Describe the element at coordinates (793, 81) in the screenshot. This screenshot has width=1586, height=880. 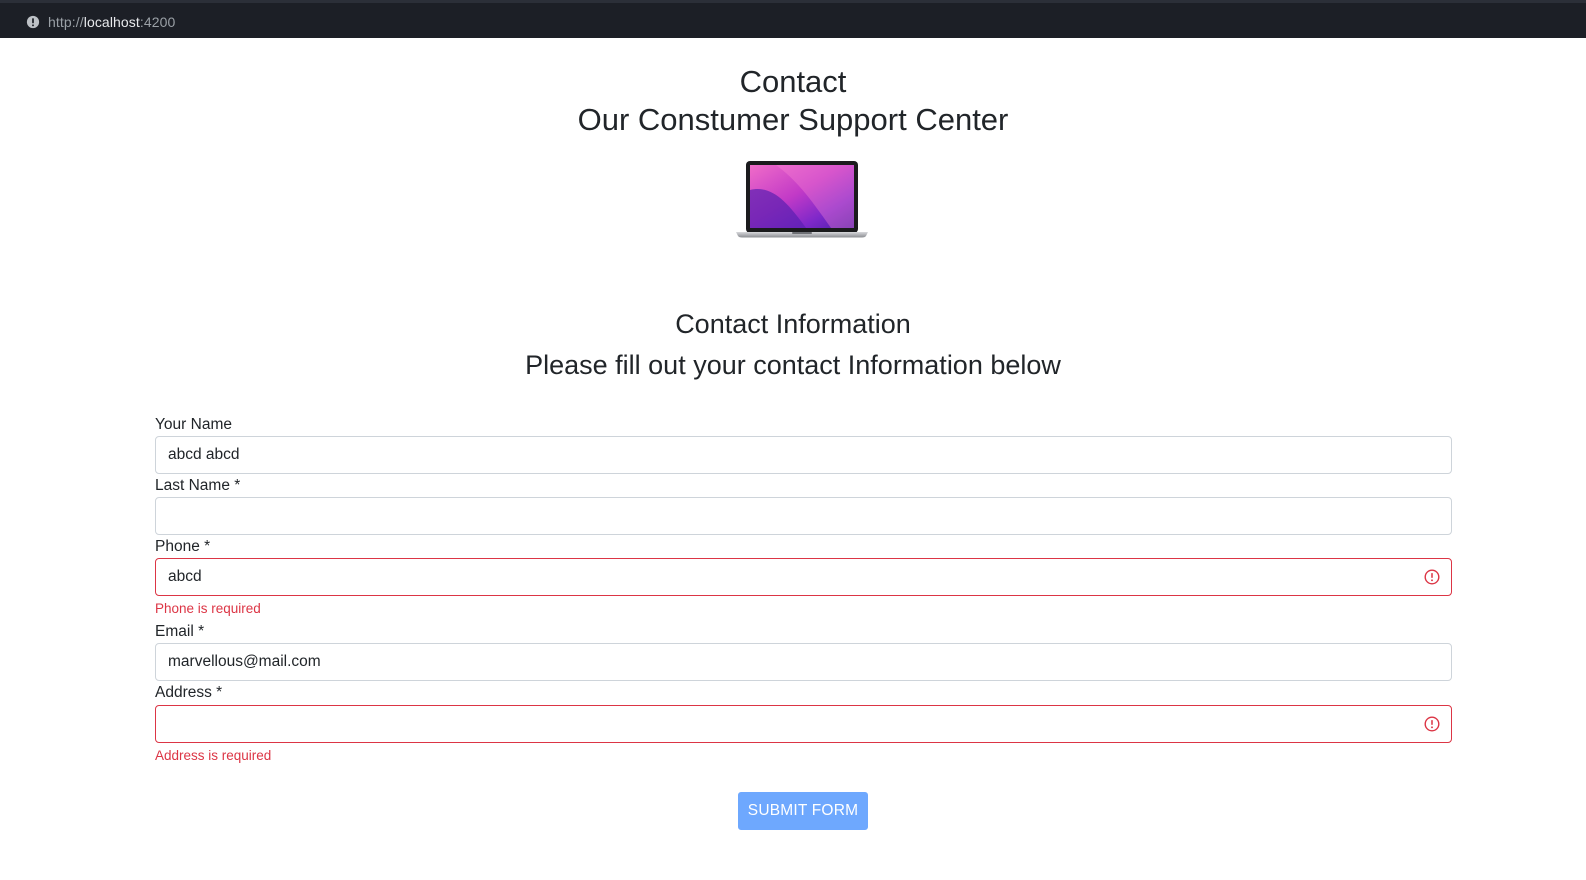
I see `page-title: Contact` at that location.